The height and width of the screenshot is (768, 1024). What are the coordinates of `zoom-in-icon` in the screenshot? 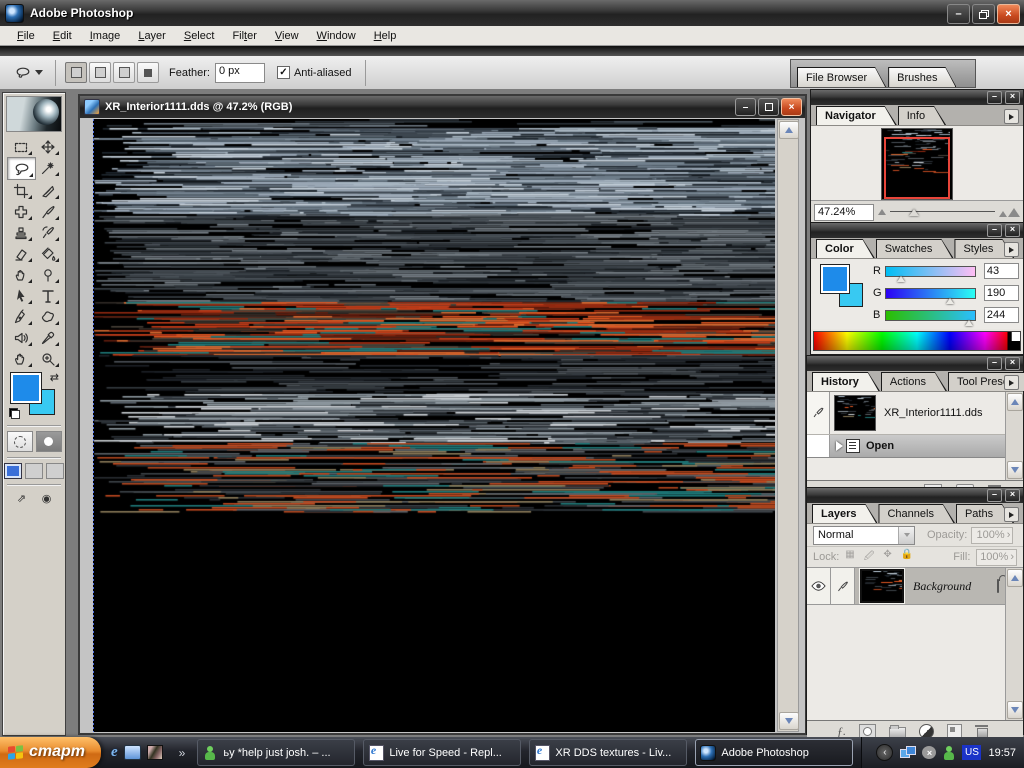 It's located at (1009, 212).